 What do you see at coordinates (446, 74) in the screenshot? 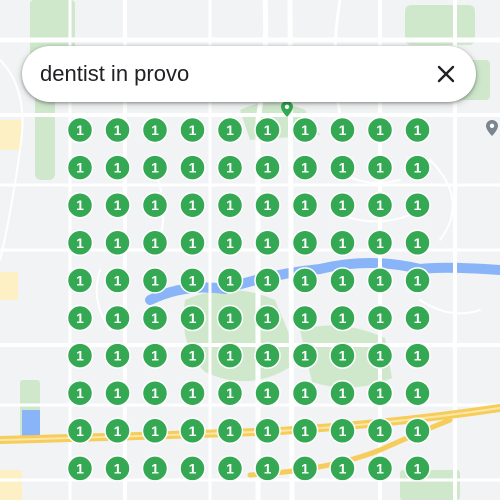
I see `close-icon` at bounding box center [446, 74].